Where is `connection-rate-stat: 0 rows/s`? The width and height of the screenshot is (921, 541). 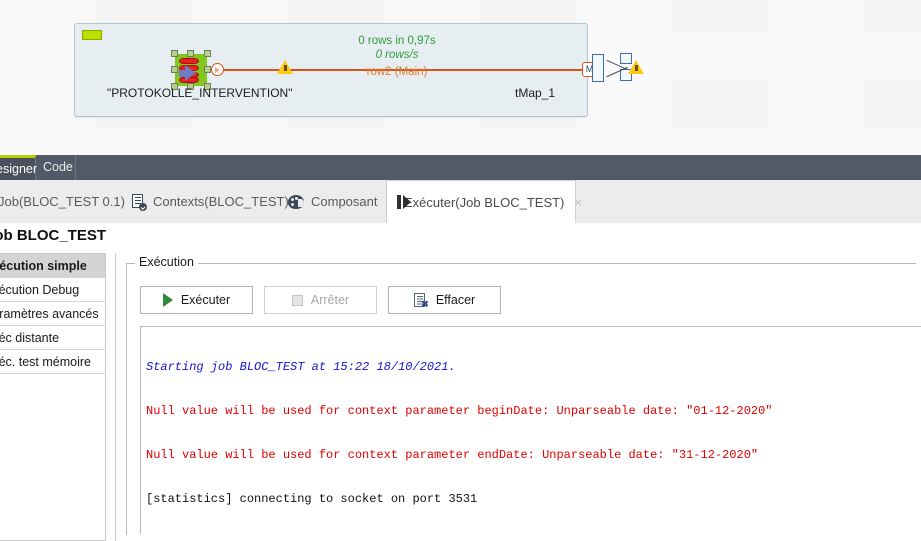 connection-rate-stat: 0 rows/s is located at coordinates (397, 55).